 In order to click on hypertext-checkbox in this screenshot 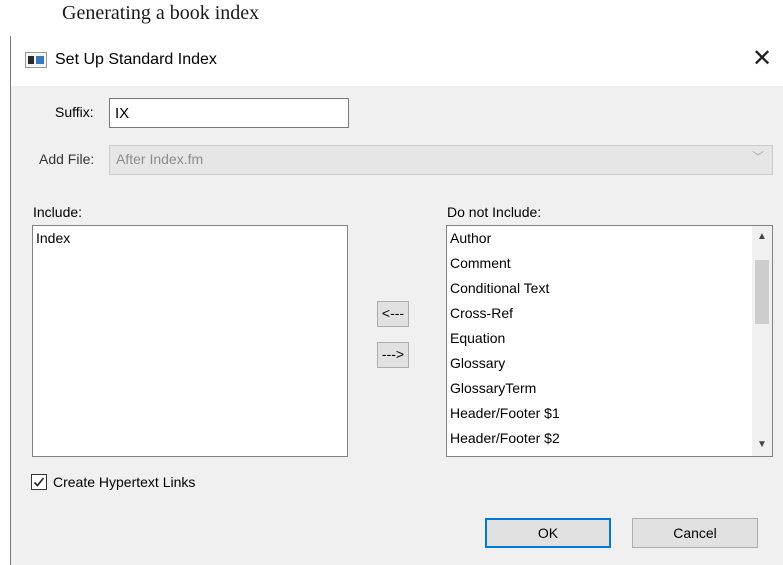, I will do `click(39, 482)`.